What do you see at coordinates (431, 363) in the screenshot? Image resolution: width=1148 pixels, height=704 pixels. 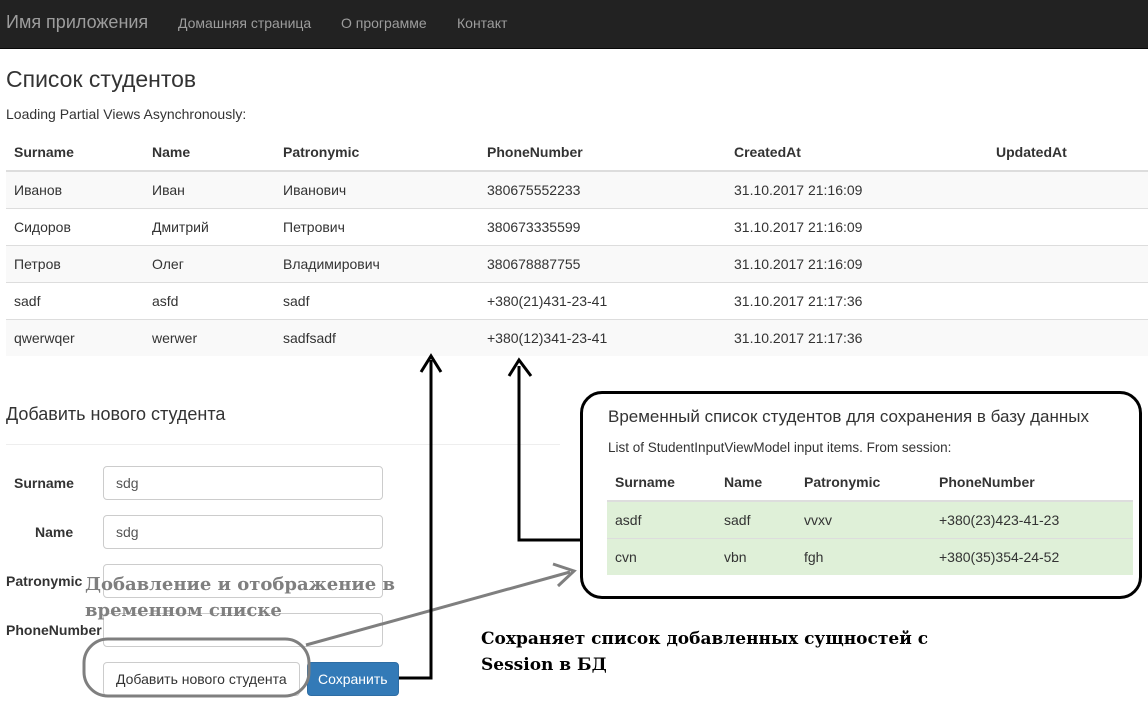 I see `save-arrow-head` at bounding box center [431, 363].